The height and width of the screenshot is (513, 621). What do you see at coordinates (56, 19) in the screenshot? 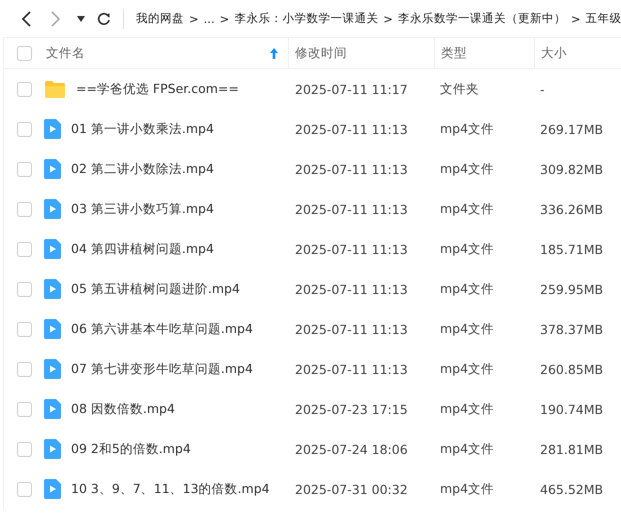
I see `forward-icon` at bounding box center [56, 19].